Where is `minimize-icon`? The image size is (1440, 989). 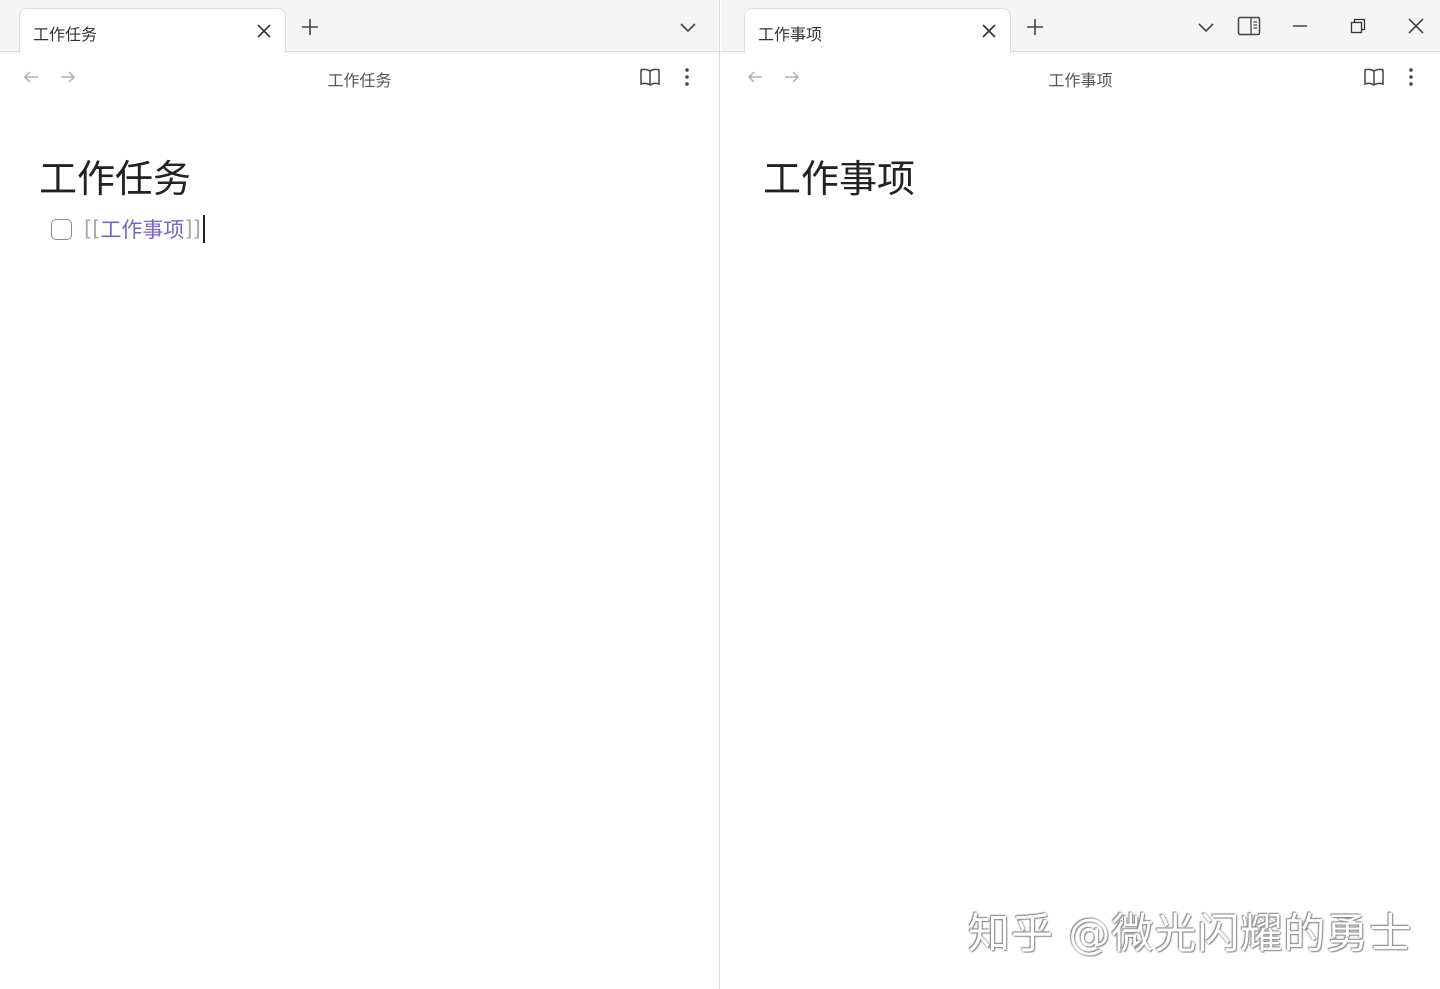 minimize-icon is located at coordinates (1300, 26).